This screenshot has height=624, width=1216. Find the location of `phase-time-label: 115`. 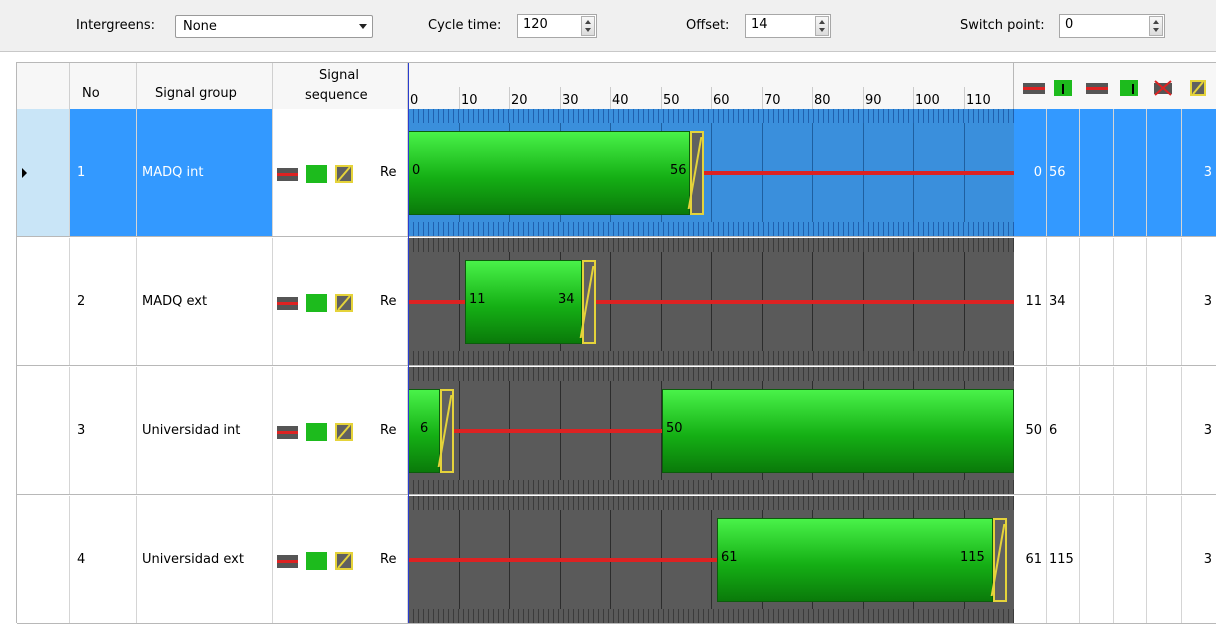

phase-time-label: 115 is located at coordinates (972, 557).